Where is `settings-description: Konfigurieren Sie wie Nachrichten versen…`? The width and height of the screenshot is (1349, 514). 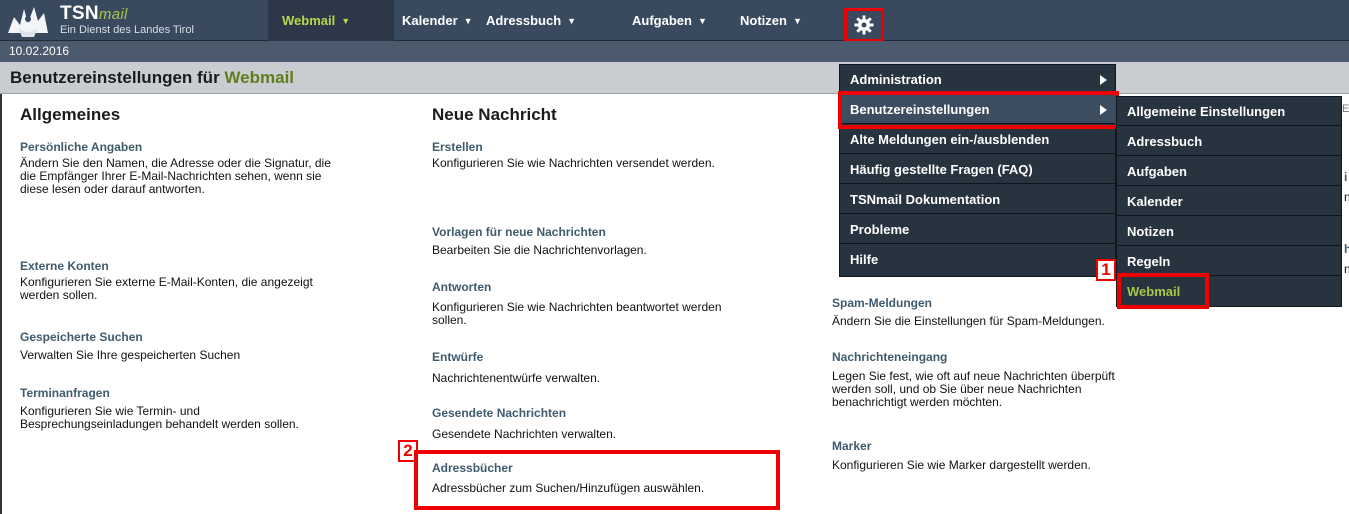
settings-description: Konfigurieren Sie wie Nachrichten versen… is located at coordinates (573, 163).